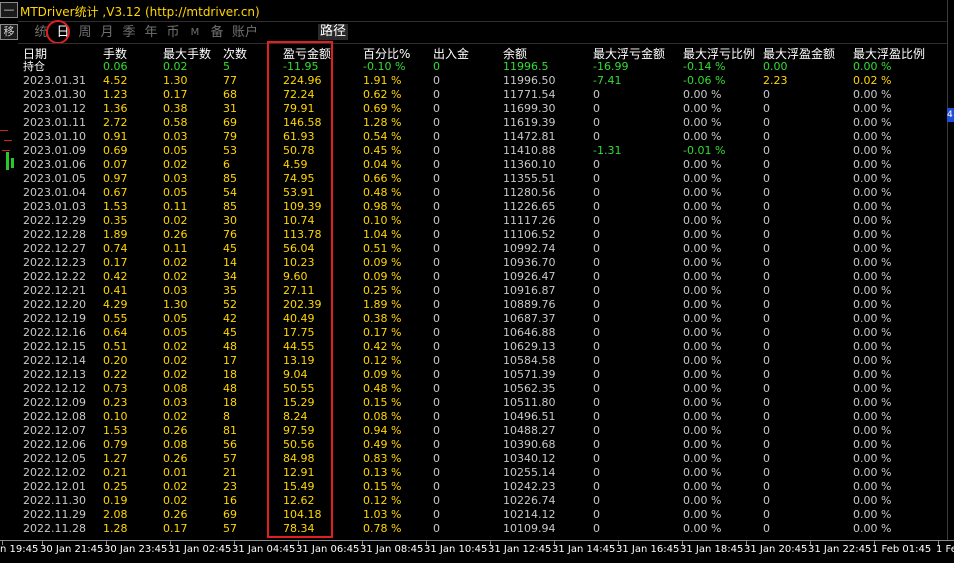 The width and height of the screenshot is (954, 563). Describe the element at coordinates (382, 332) in the screenshot. I see `cell-percent: 0.17 %` at that location.